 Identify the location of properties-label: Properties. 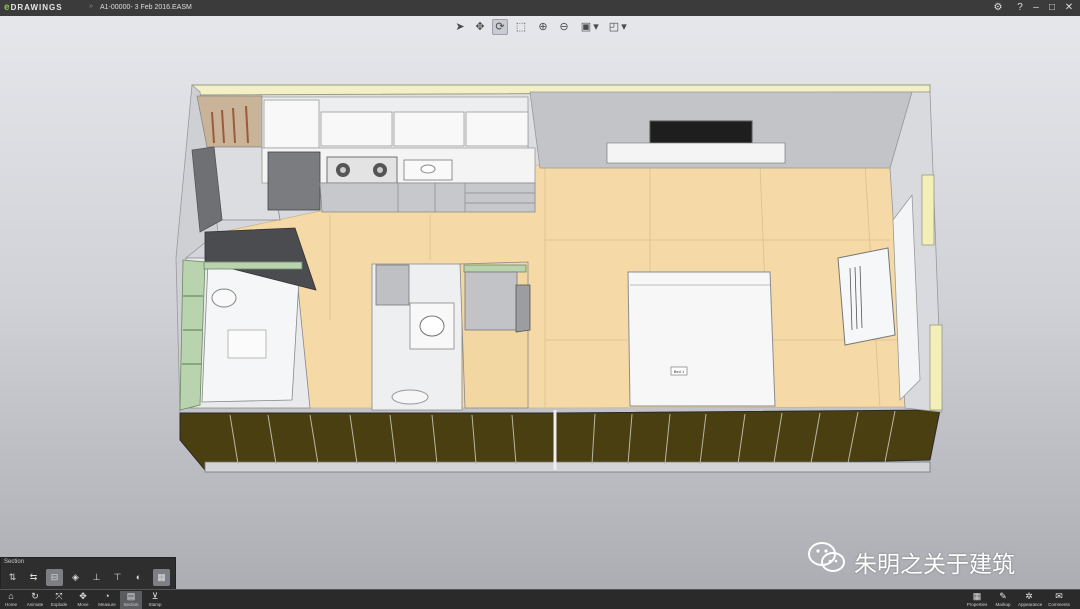
(977, 604).